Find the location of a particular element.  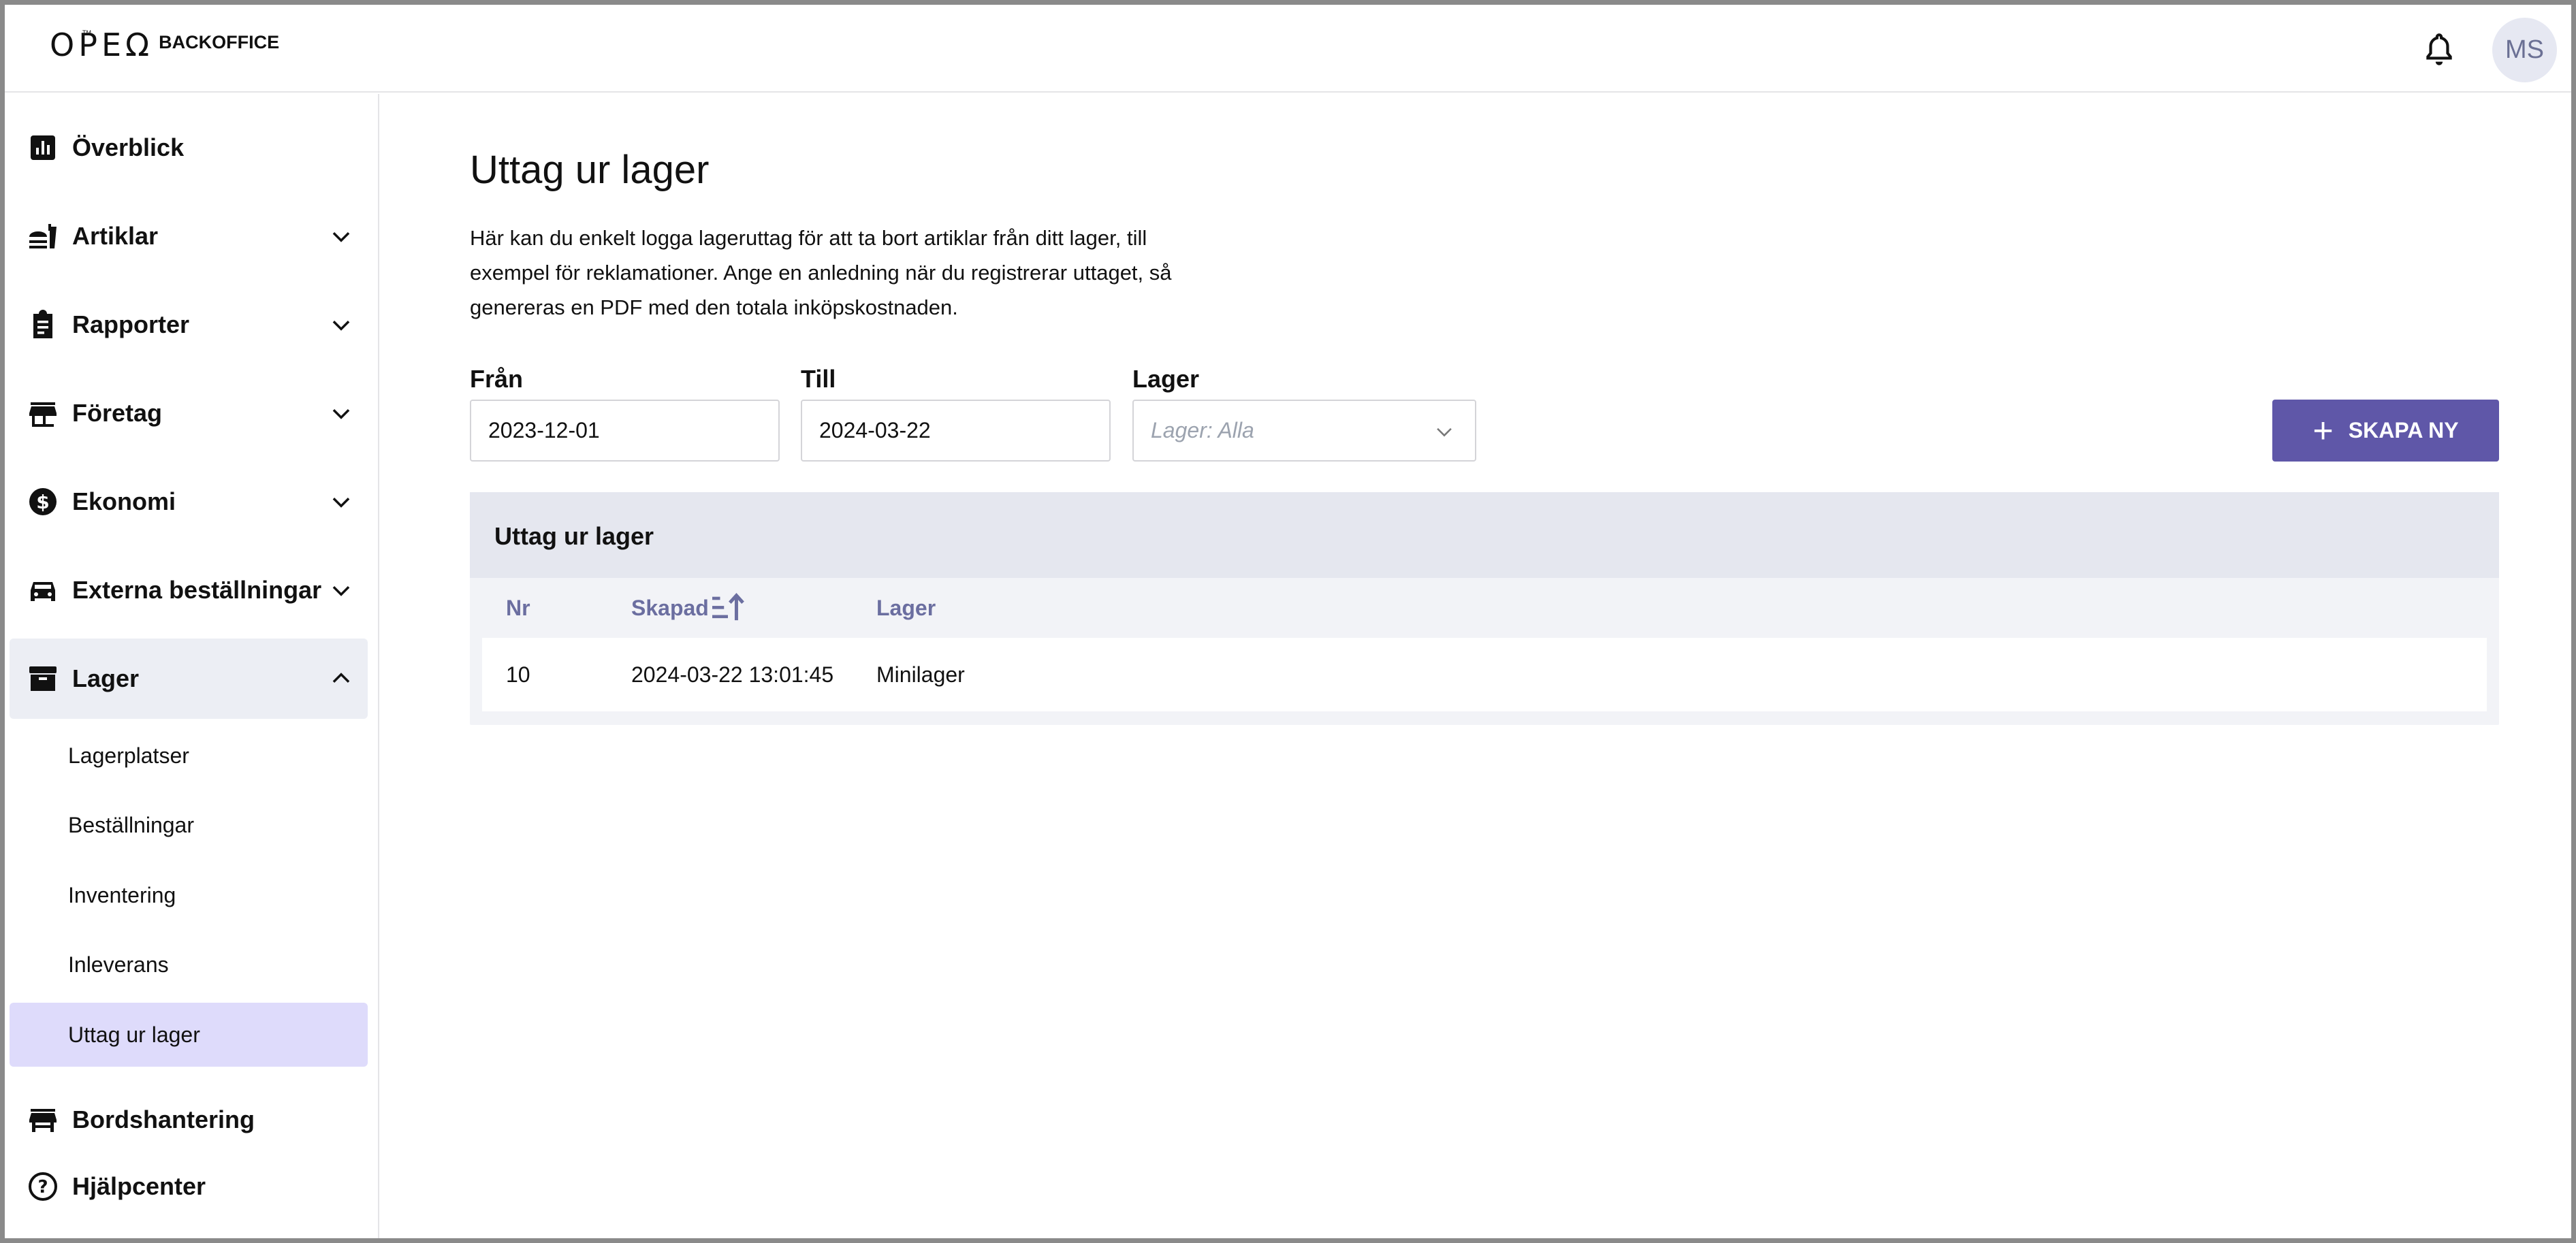

sidebar-subitem-bestallningar: Beställningar is located at coordinates (189, 825).